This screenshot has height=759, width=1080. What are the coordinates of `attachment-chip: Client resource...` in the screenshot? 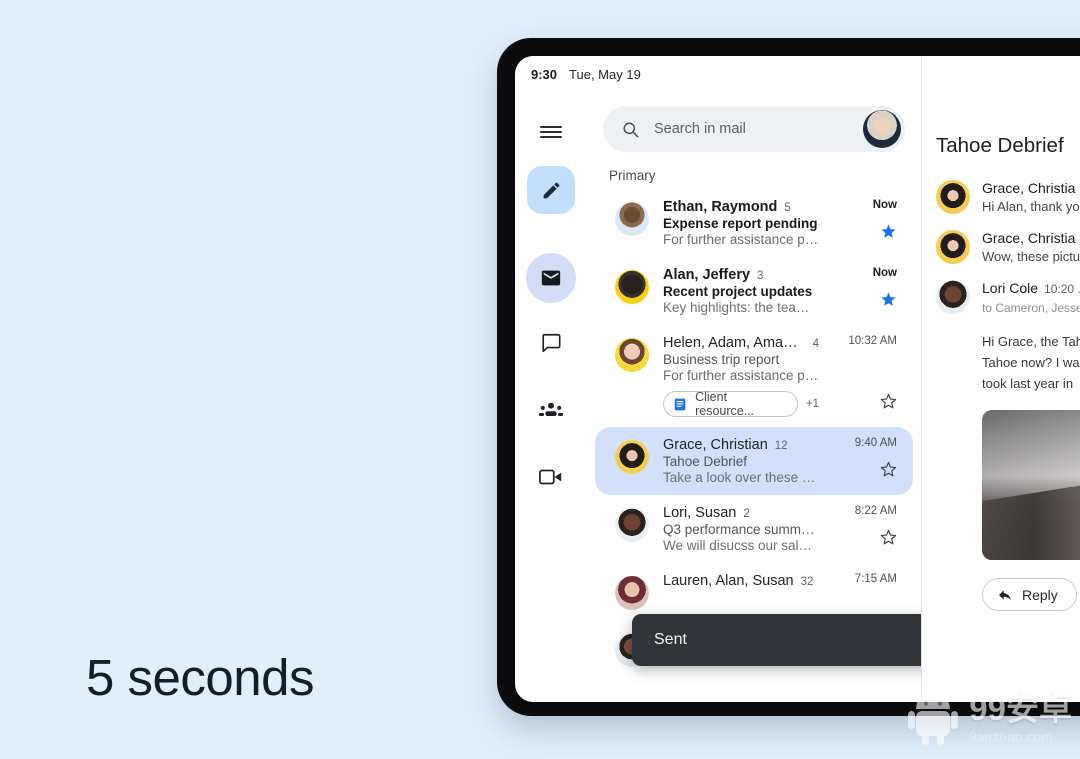 It's located at (730, 404).